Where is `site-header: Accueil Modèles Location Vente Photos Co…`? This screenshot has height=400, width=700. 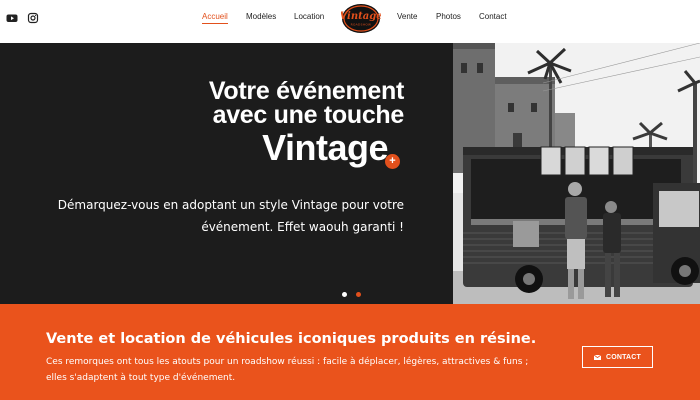 site-header: Accueil Modèles Location Vente Photos Co… is located at coordinates (350, 21).